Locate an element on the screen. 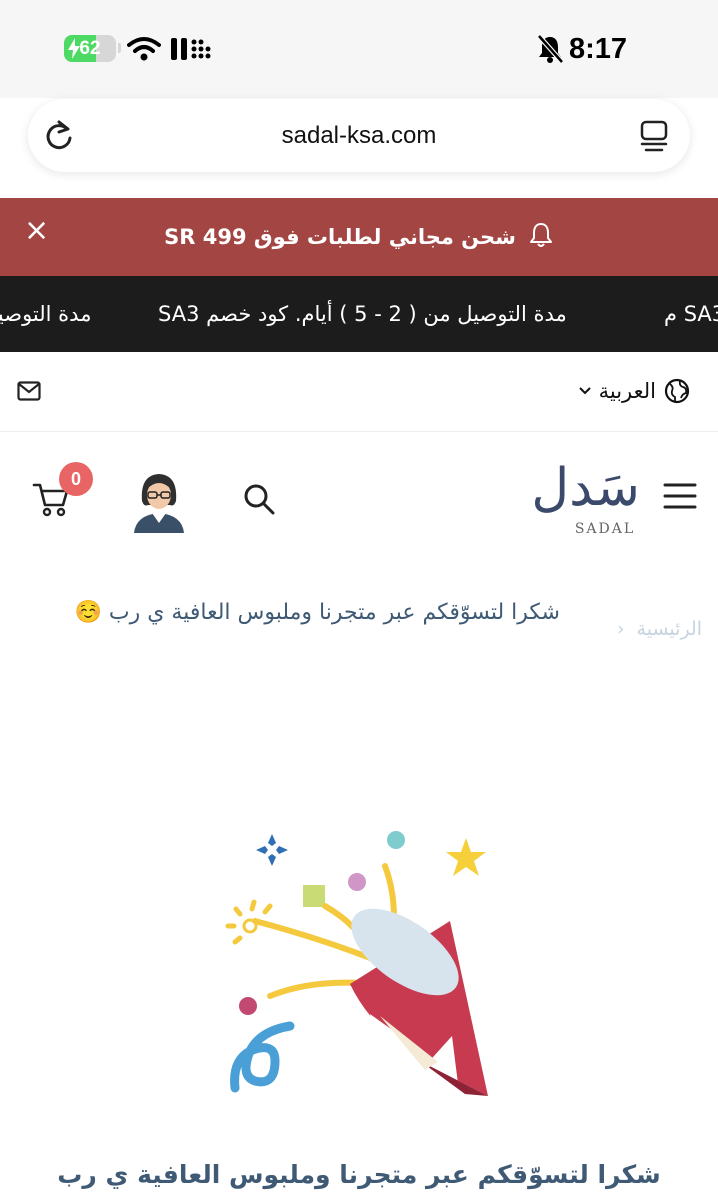 The width and height of the screenshot is (718, 1200). battery-tip is located at coordinates (119, 48).